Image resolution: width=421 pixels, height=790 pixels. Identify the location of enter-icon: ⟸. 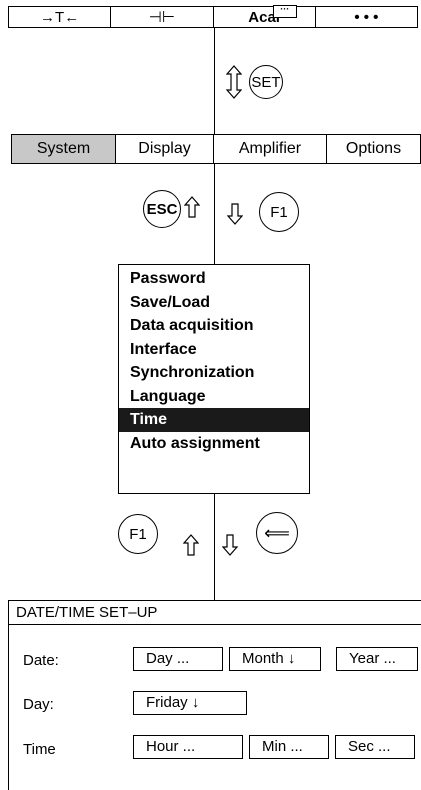
(277, 532).